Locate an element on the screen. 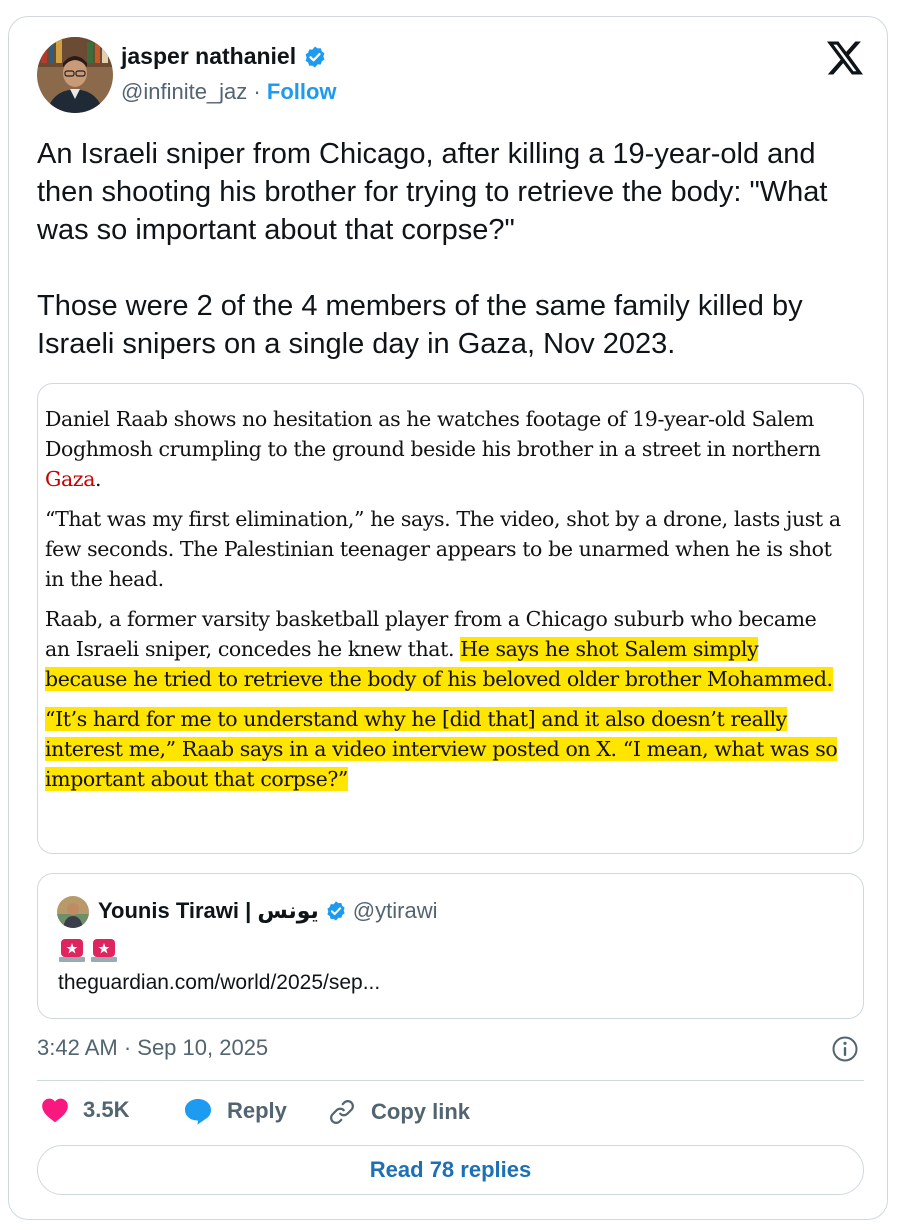  quoted-author-name: Younis Tirawi | يونس is located at coordinates (208, 910).